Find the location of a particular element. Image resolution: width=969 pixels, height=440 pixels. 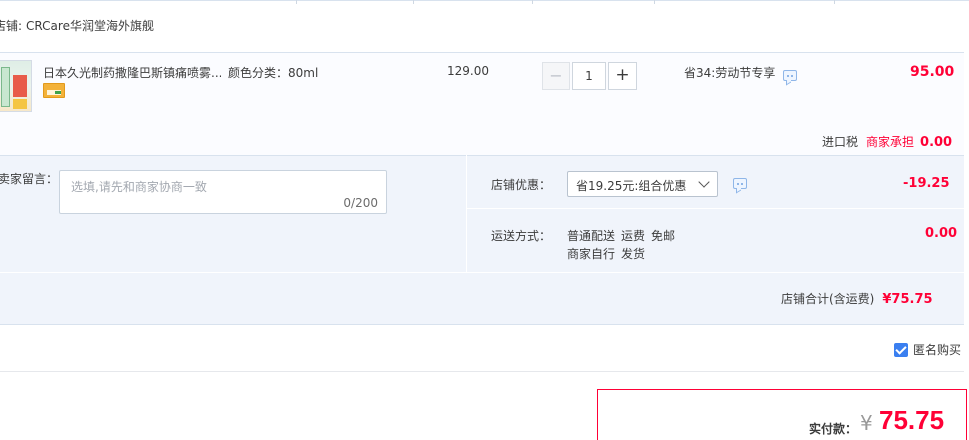

spec-label: 颜色分类： is located at coordinates (258, 73).